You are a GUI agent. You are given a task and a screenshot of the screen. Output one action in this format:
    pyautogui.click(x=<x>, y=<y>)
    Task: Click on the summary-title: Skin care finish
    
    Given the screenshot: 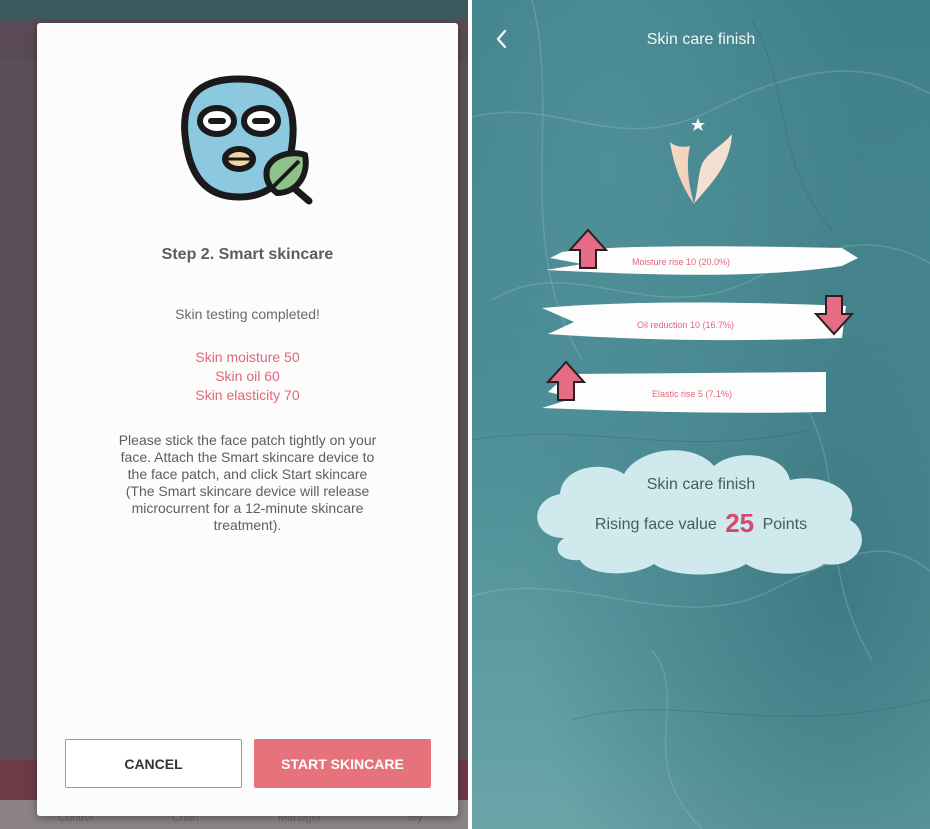 What is the action you would take?
    pyautogui.click(x=701, y=484)
    